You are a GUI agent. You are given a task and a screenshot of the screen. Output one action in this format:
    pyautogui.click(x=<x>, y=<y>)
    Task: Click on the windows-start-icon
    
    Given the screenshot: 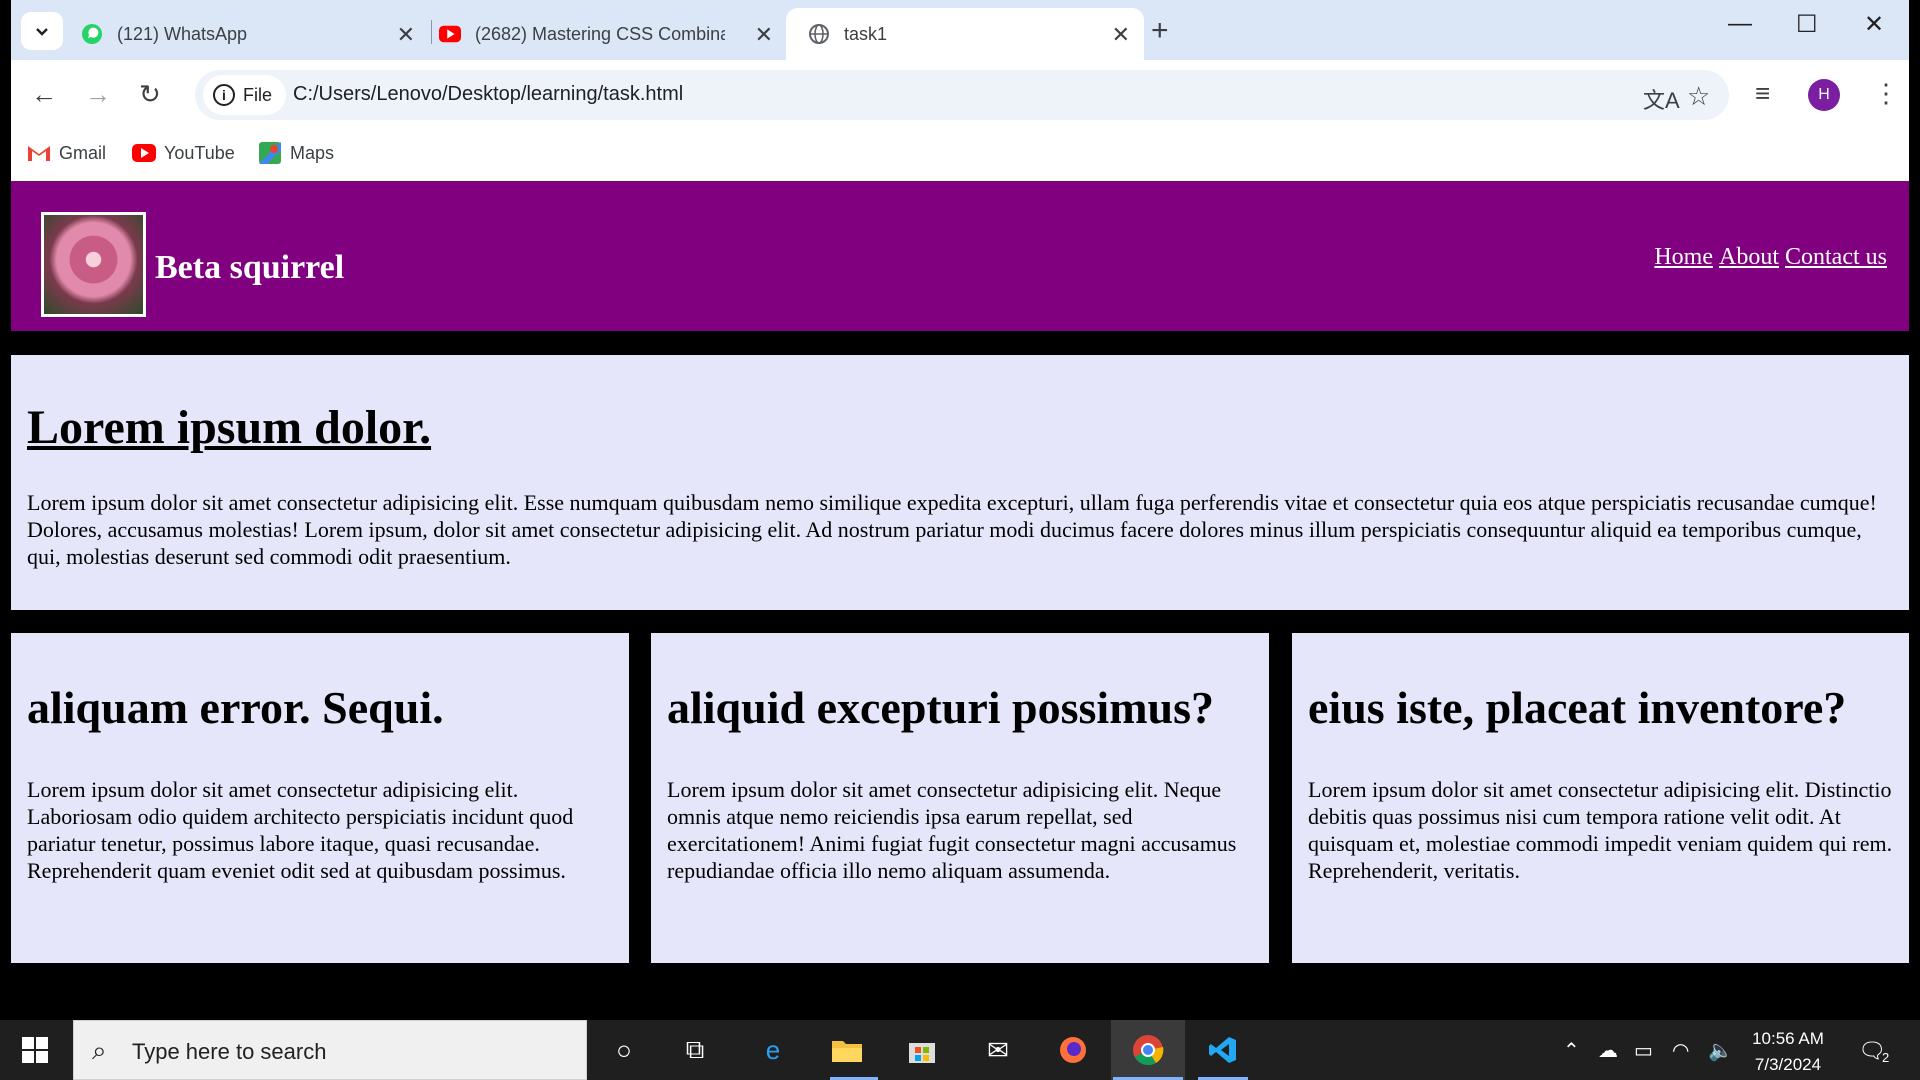 What is the action you would take?
    pyautogui.click(x=35, y=1052)
    